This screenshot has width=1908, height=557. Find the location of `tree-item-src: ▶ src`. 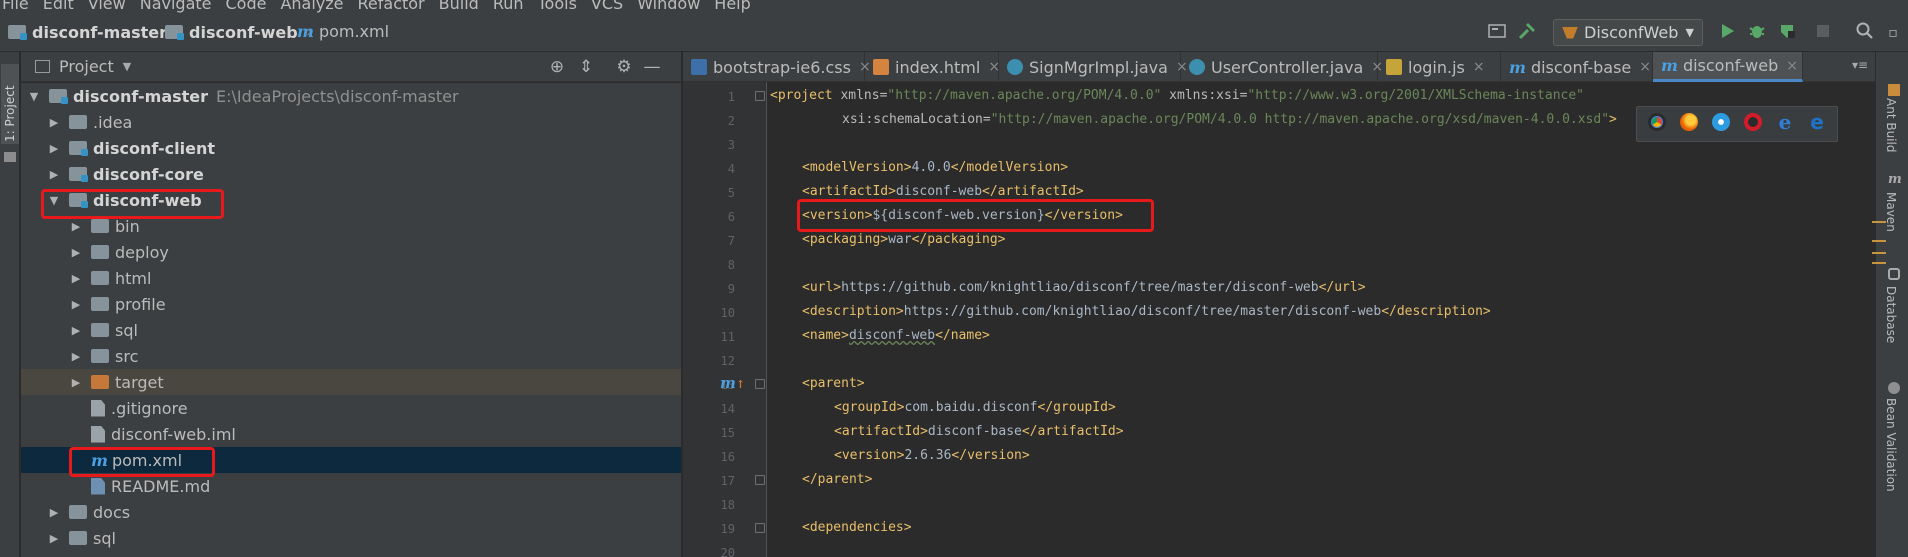

tree-item-src: ▶ src is located at coordinates (351, 356).